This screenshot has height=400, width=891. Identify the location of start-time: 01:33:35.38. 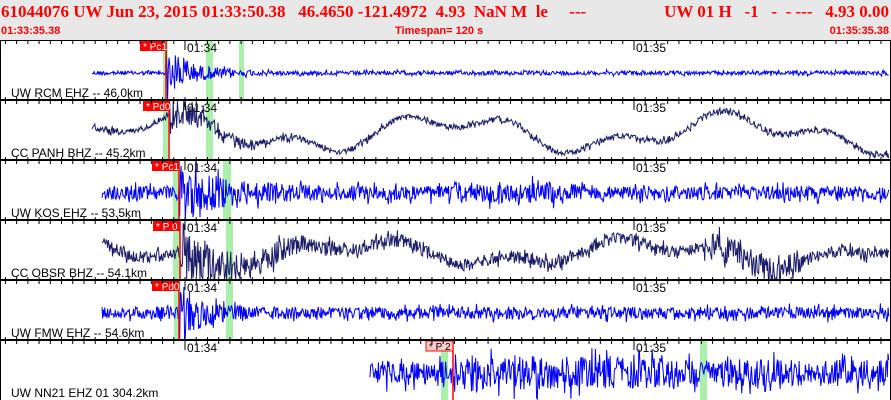
(31, 31).